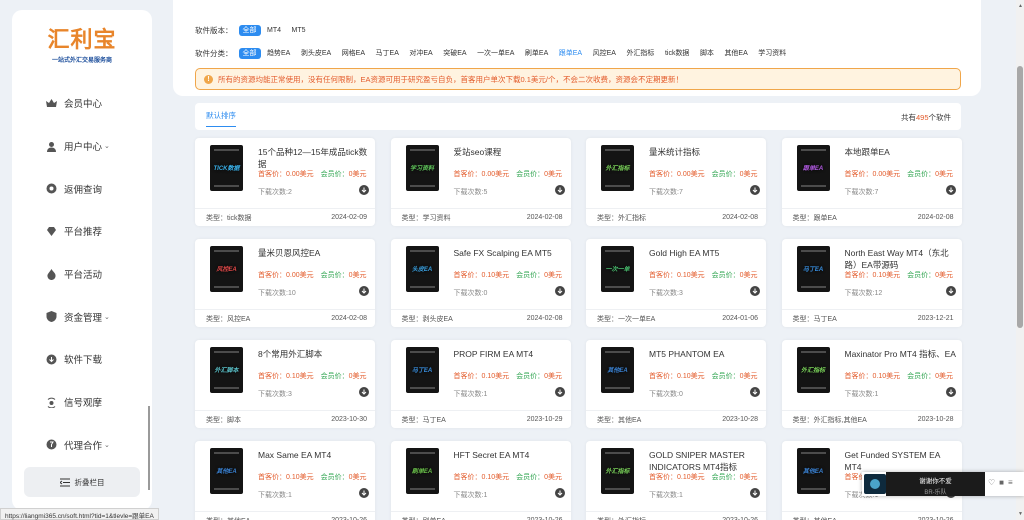 This screenshot has height=520, width=1024. I want to click on category-option-12: tick数据, so click(677, 53).